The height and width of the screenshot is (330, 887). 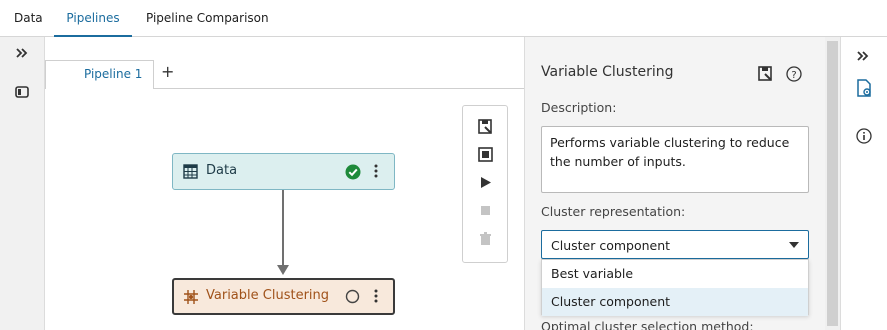 I want to click on panel-title: Variable Clustering, so click(x=607, y=72).